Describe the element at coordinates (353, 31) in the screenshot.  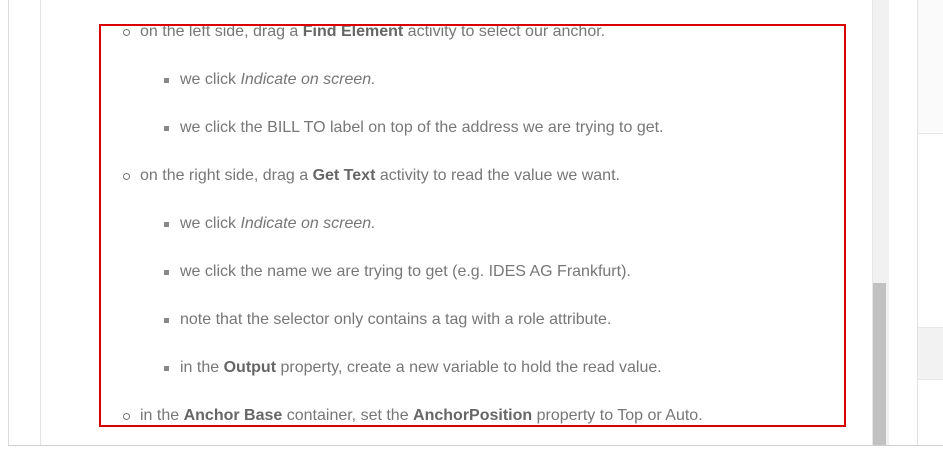
I see `bold-term: Find Element` at that location.